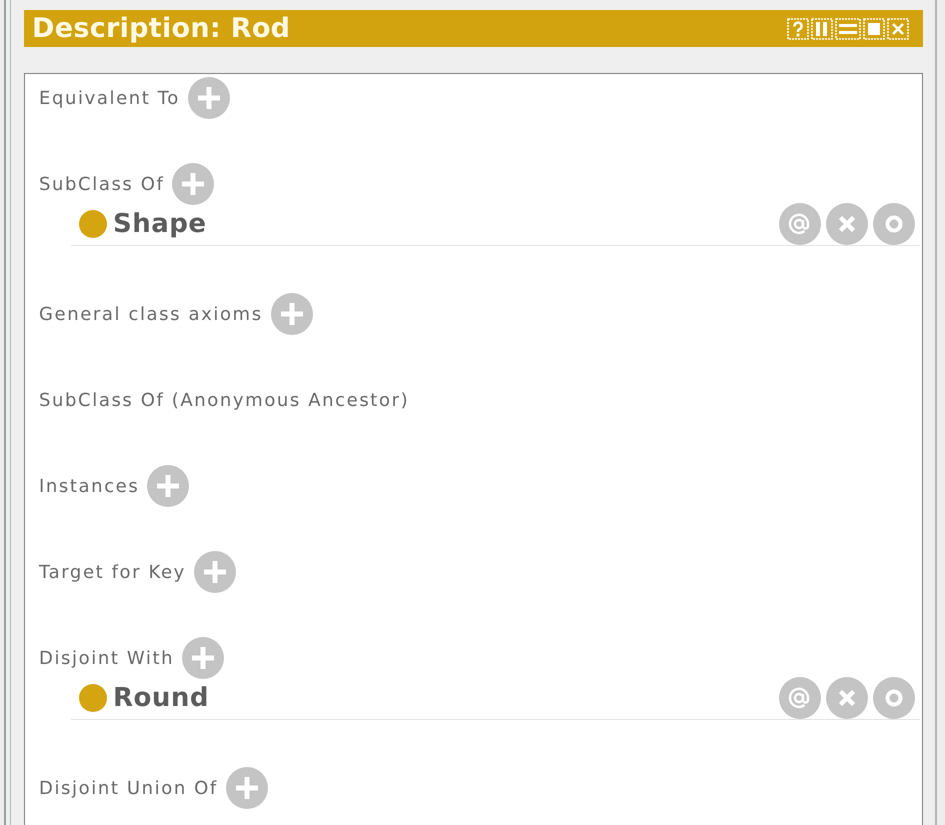 The height and width of the screenshot is (825, 945). I want to click on columns-icon, so click(822, 29).